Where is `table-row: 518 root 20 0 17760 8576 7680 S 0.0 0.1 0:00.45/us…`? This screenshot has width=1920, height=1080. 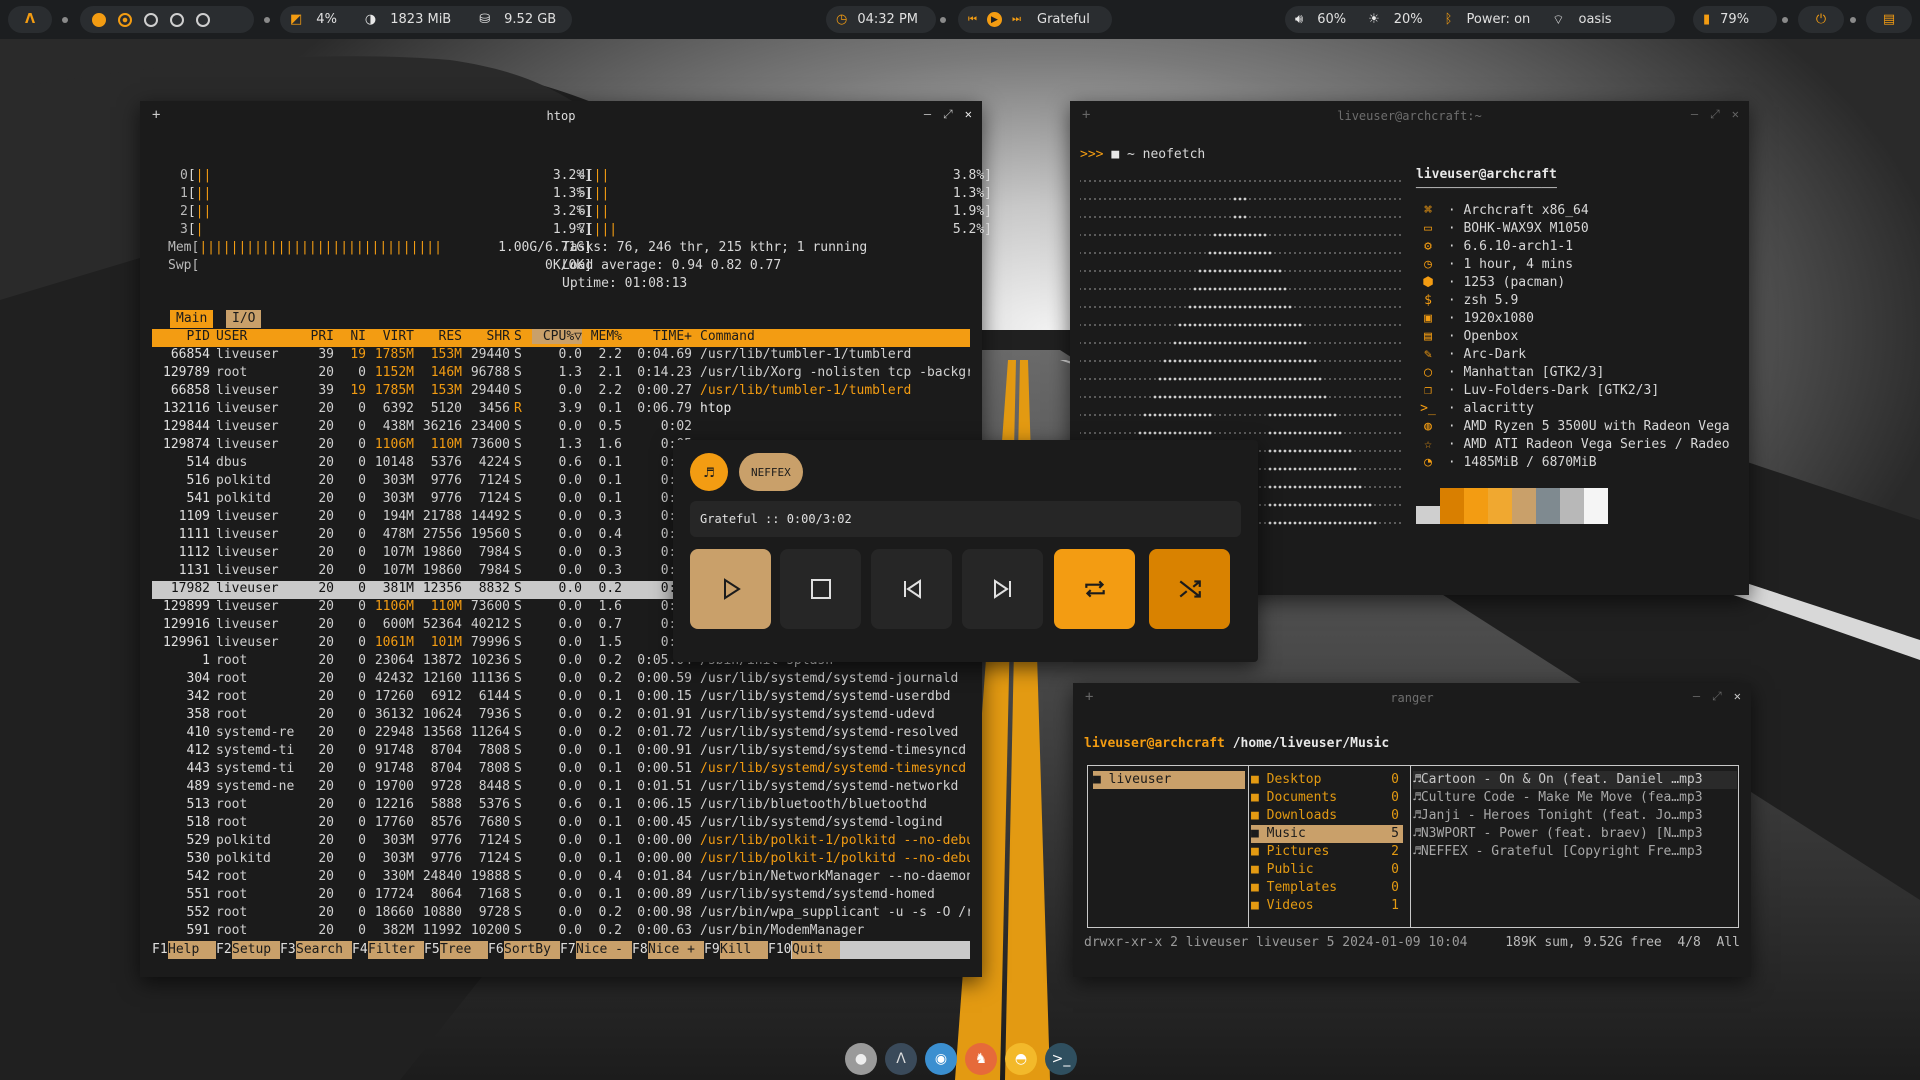 table-row: 518 root 20 0 17760 8576 7680 S 0.0 0.1 0:00.45/us… is located at coordinates (561, 824).